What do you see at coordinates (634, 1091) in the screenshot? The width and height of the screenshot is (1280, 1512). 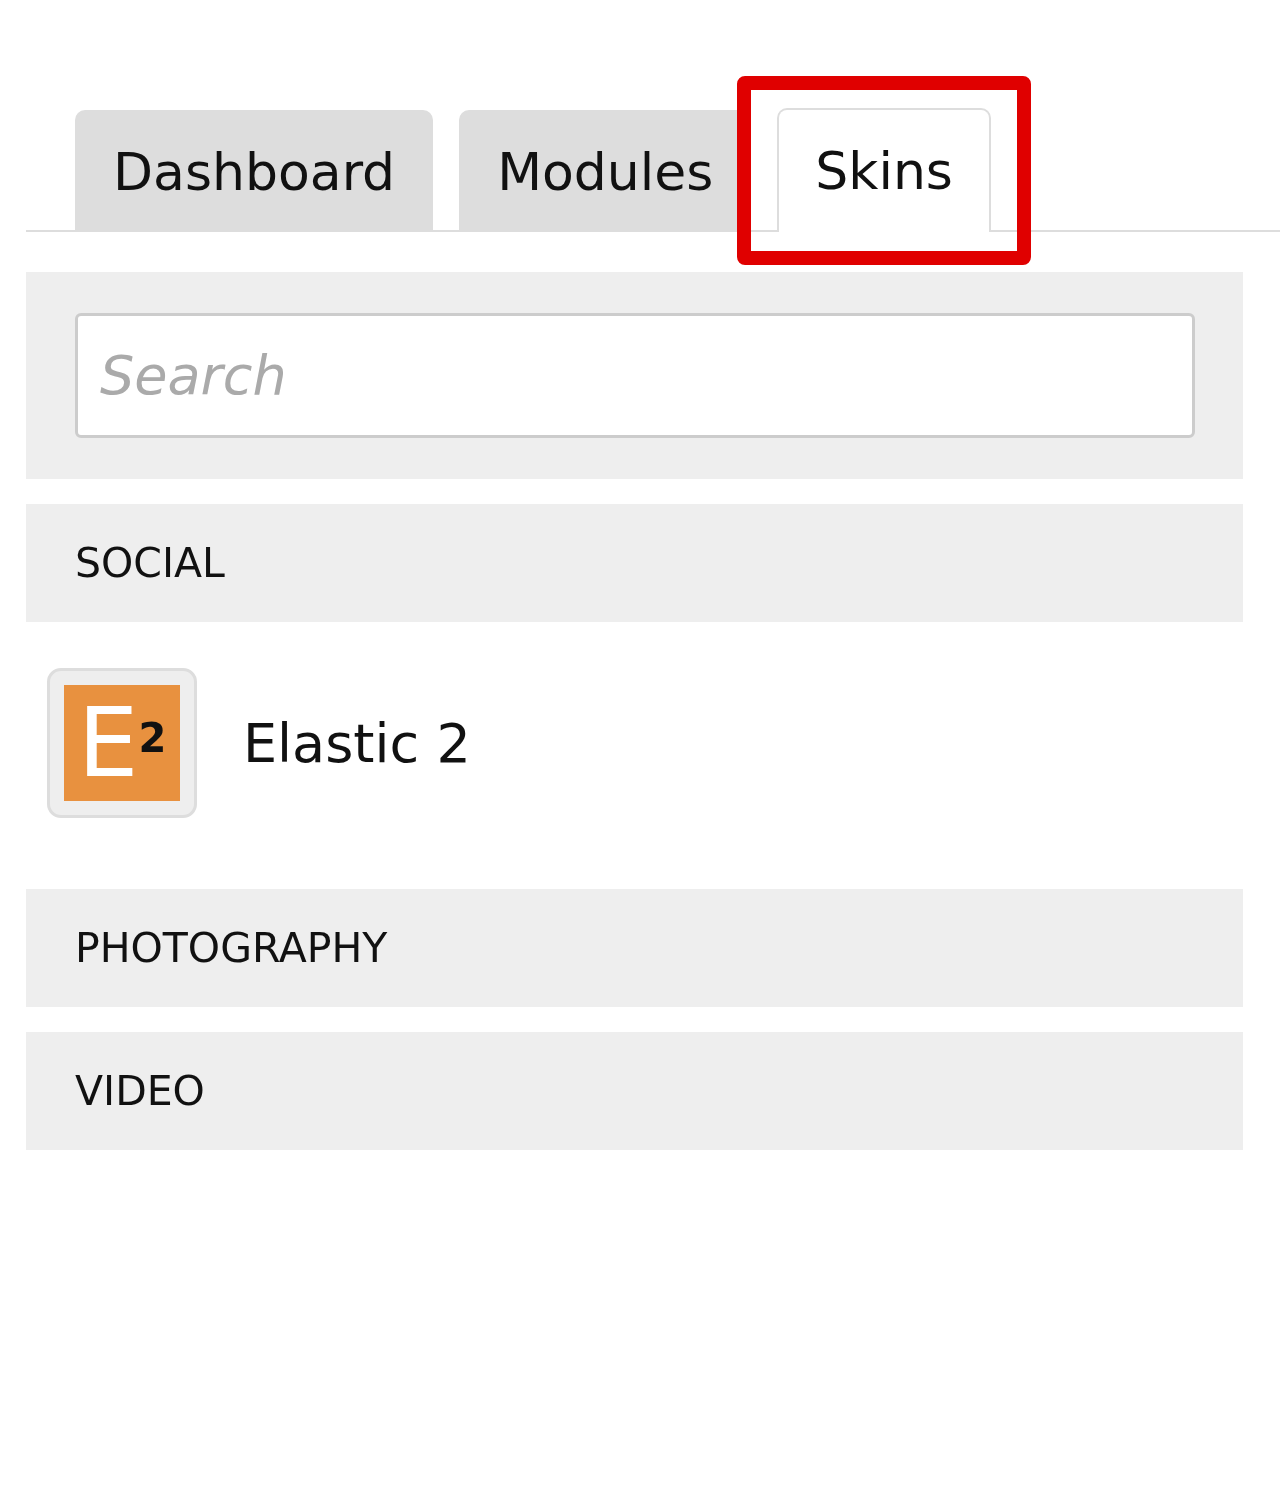 I see `category-header: VIDEO` at bounding box center [634, 1091].